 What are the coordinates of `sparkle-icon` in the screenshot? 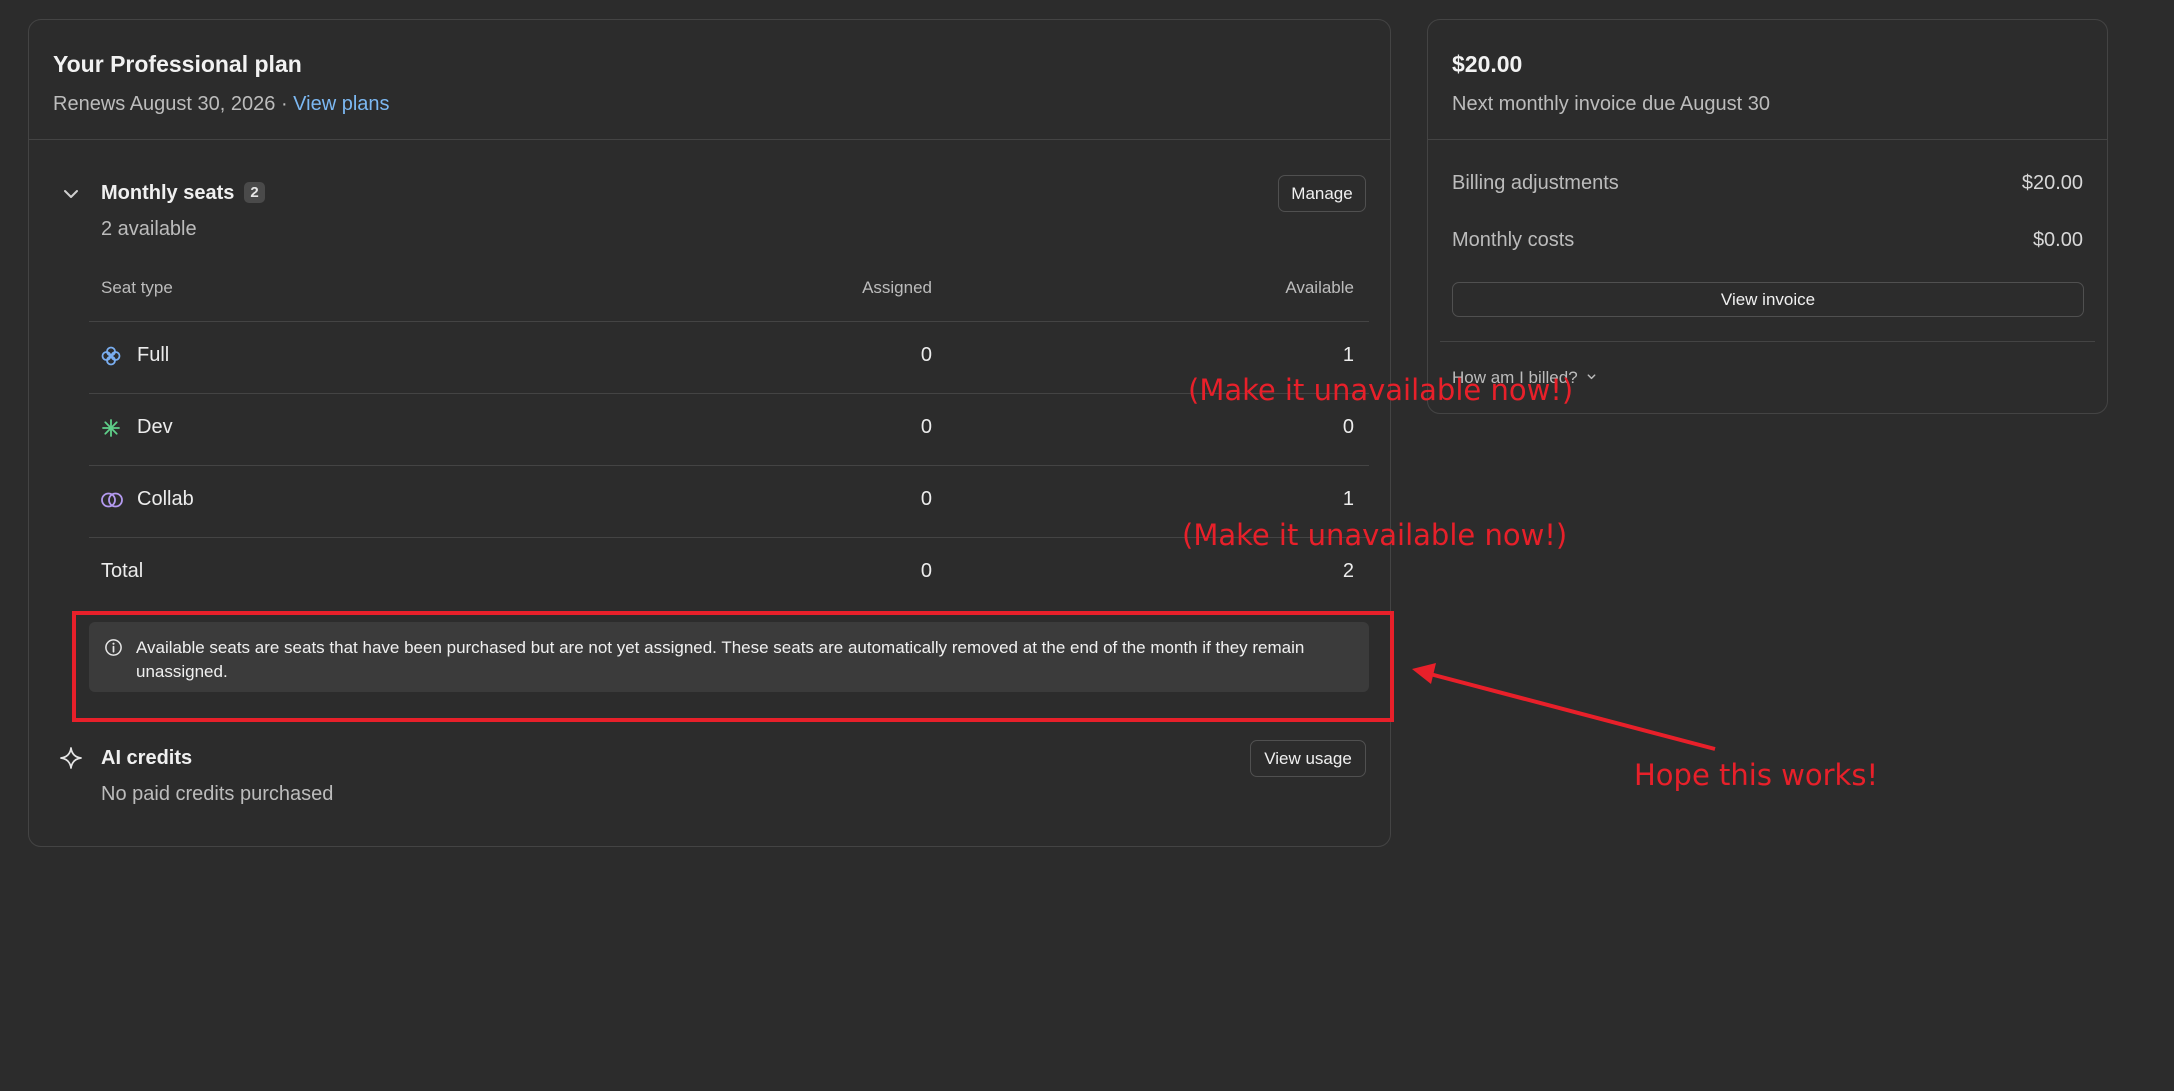 It's located at (71, 758).